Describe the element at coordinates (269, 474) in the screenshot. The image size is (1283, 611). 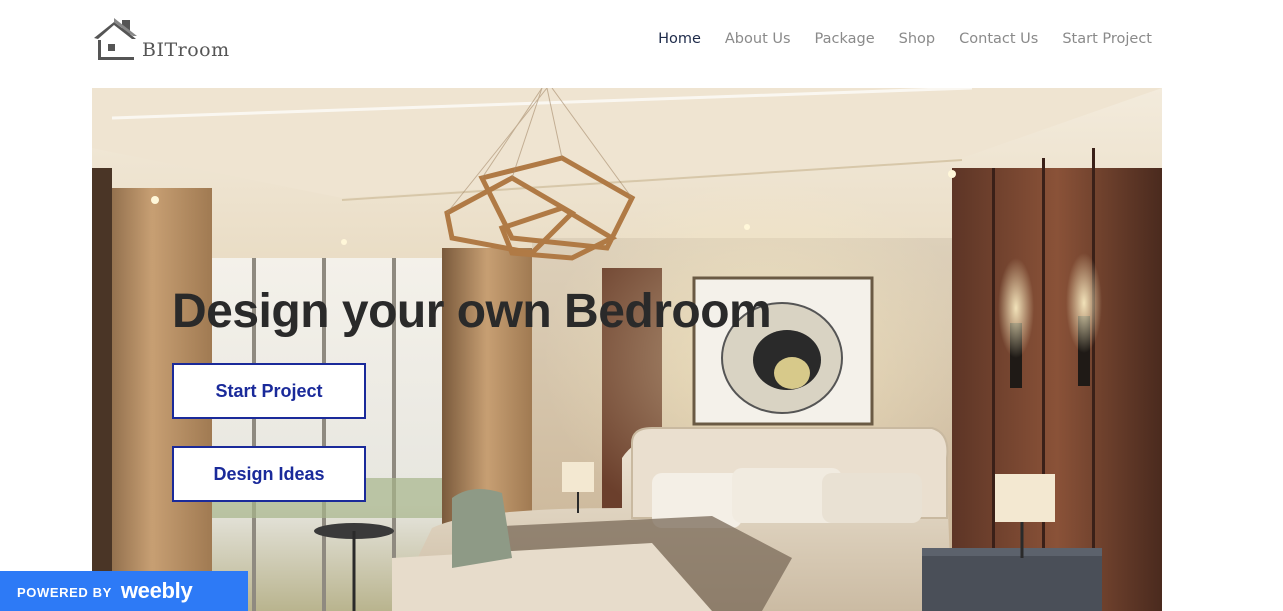
I see `design-ideas-button: Design Ideas` at that location.